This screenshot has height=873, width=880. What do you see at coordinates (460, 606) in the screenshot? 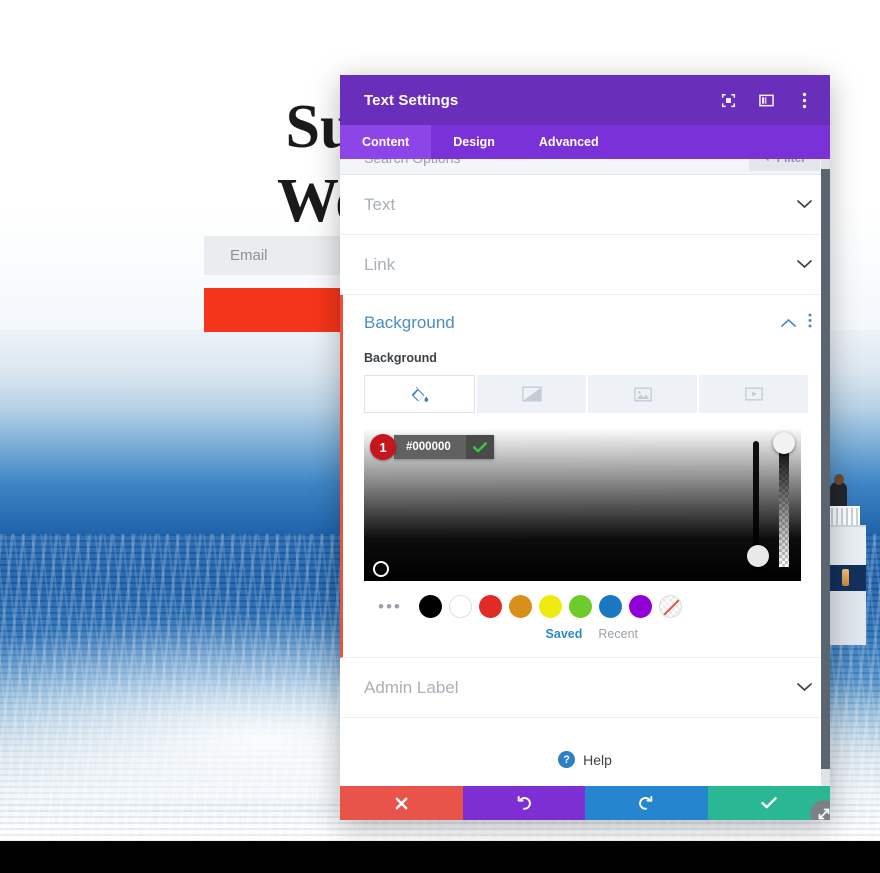
I see `swatch-white` at bounding box center [460, 606].